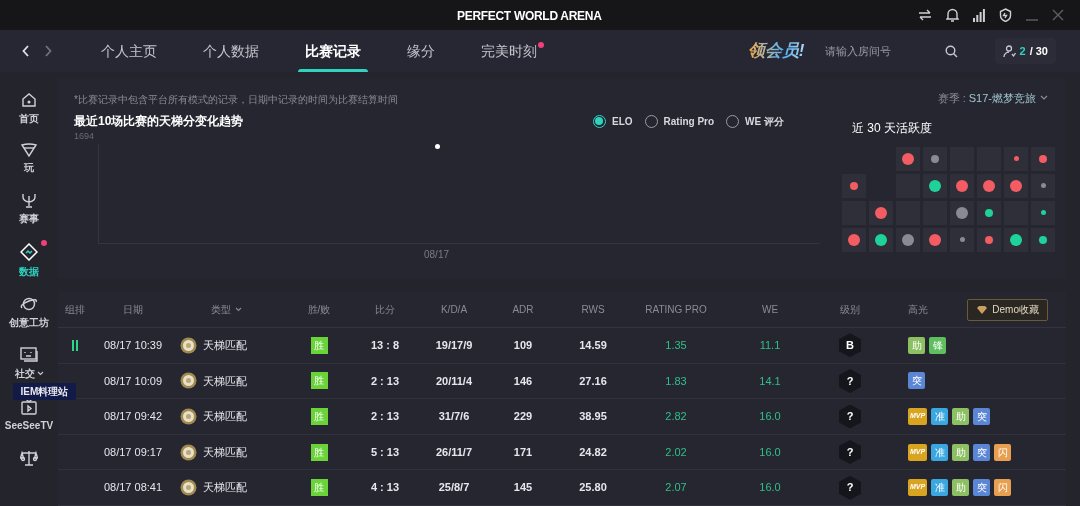 The height and width of the screenshot is (506, 1080). Describe the element at coordinates (676, 417) in the screenshot. I see `table-cell-text: 2.82` at that location.